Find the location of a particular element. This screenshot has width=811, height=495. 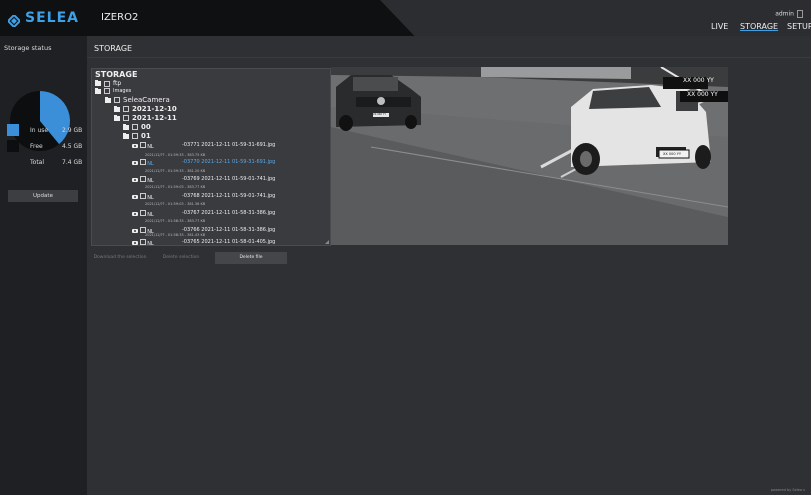

legend-label: Free is located at coordinates (36, 146).